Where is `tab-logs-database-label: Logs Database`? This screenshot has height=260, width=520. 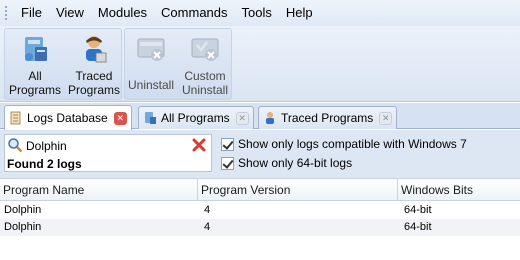 tab-logs-database-label: Logs Database is located at coordinates (67, 118).